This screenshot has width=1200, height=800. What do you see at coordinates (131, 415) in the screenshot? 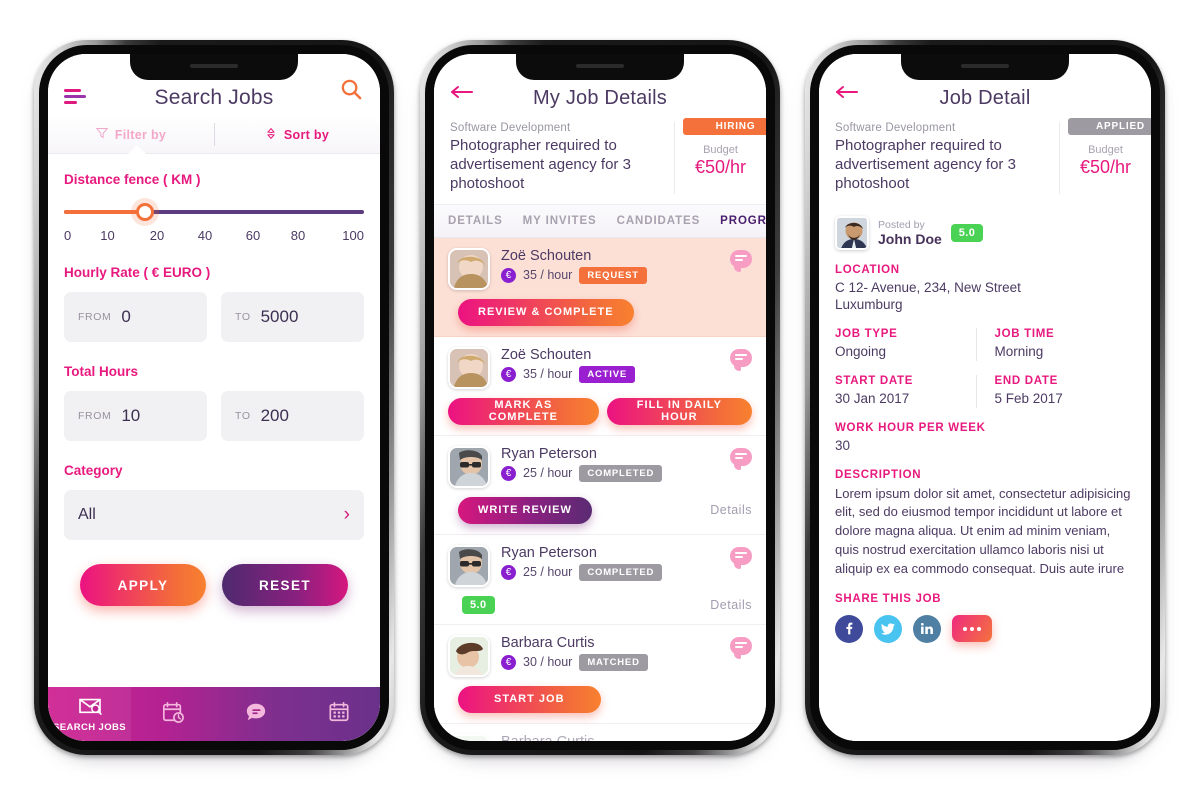
I see `hours-from-value: 10` at bounding box center [131, 415].